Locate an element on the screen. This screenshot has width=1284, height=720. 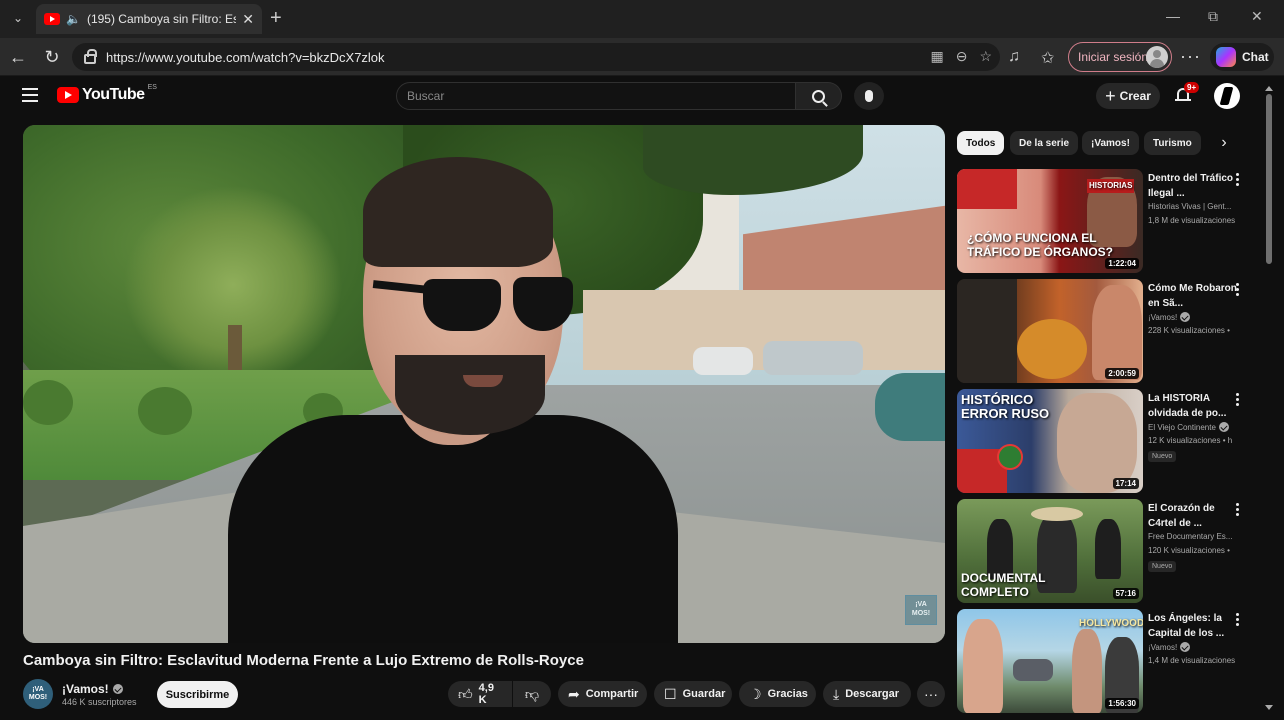
scrollbar-thumb is located at coordinates (1269, 179).